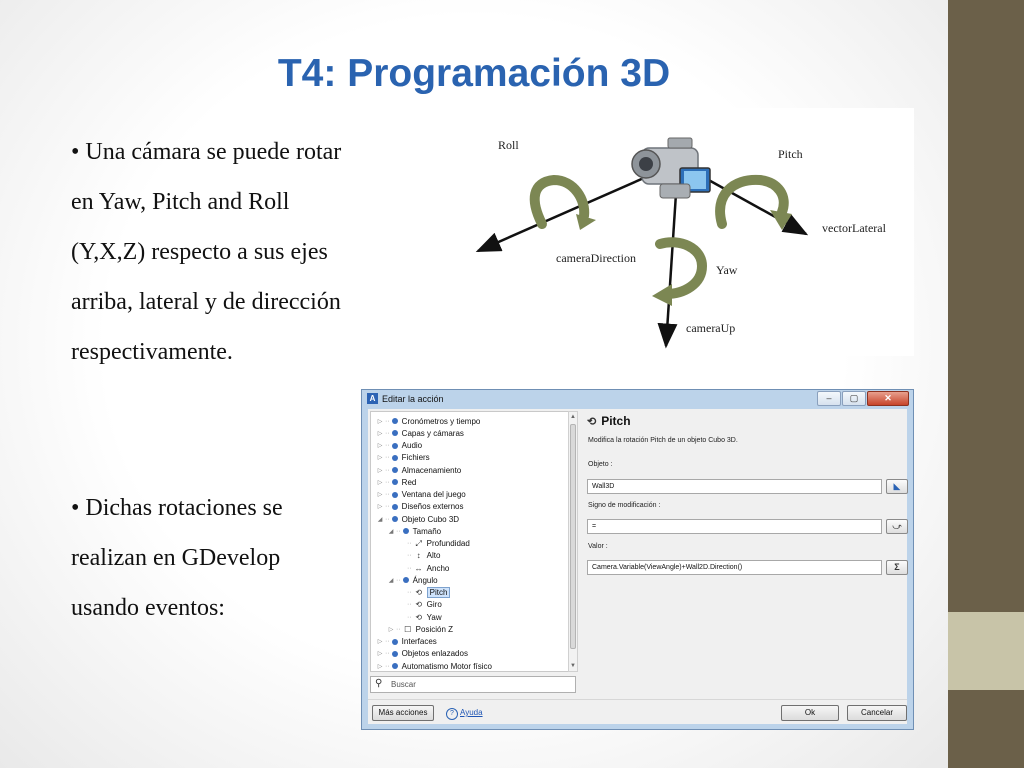  Describe the element at coordinates (473, 684) in the screenshot. I see `search-input: ⚲ Buscar` at that location.